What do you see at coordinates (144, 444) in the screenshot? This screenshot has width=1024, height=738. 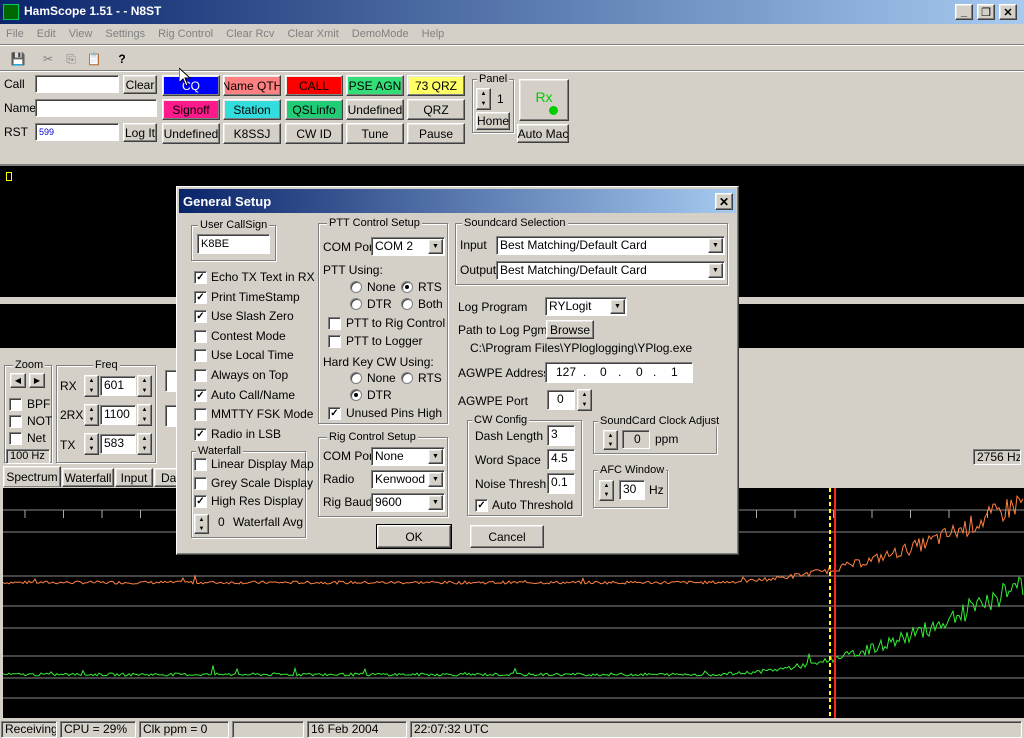 I see `tx-freq-spinner-right: ▲ ▼` at bounding box center [144, 444].